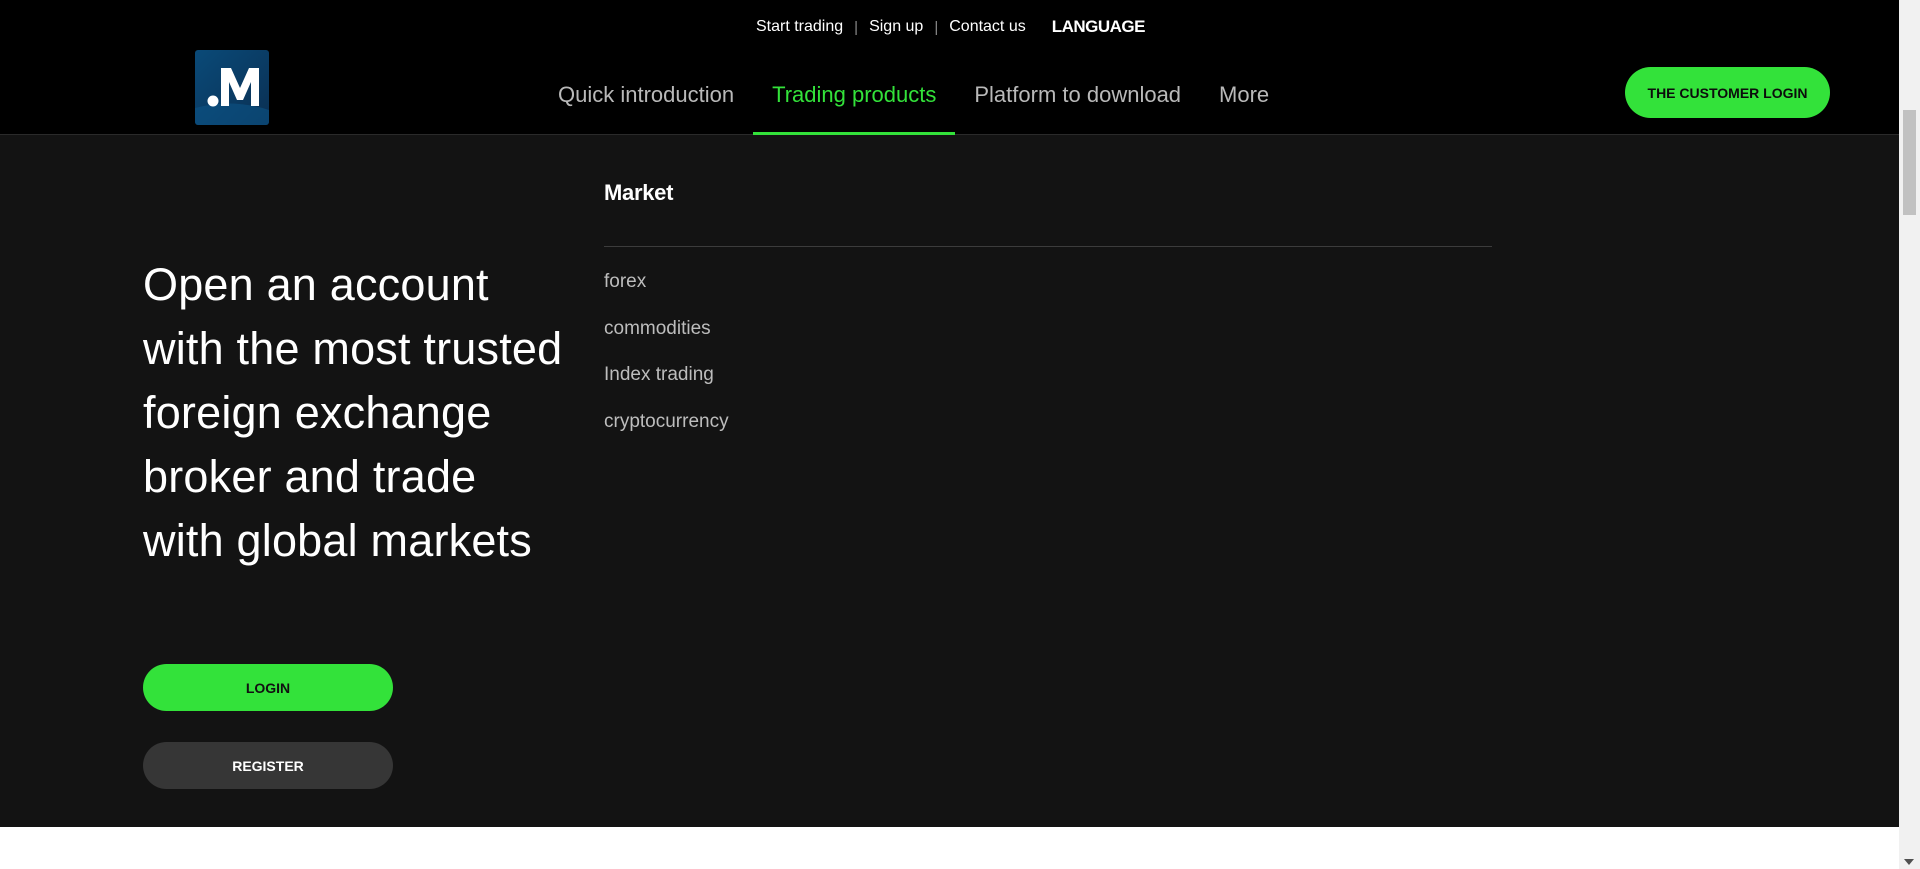 The height and width of the screenshot is (869, 1920). Describe the element at coordinates (1048, 433) in the screenshot. I see `menu-item-cryptocurrency: cryptocurrency` at that location.